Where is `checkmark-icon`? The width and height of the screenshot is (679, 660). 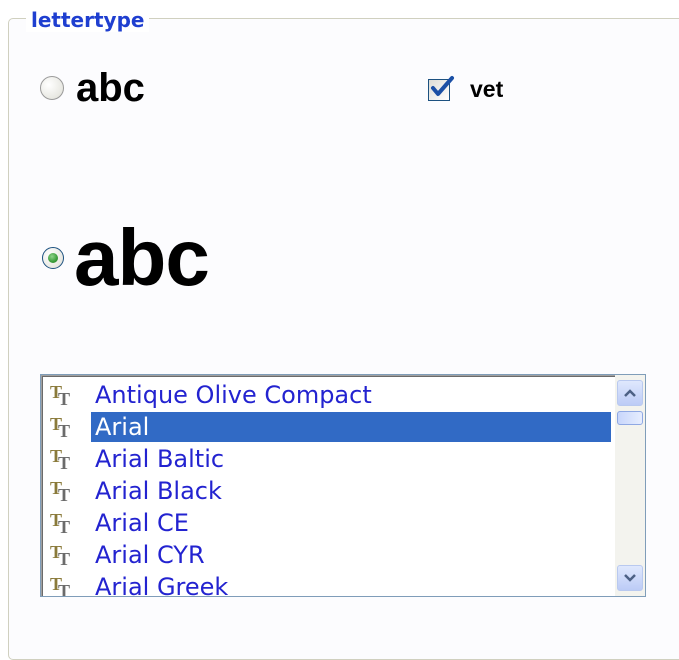
checkmark-icon is located at coordinates (442, 85).